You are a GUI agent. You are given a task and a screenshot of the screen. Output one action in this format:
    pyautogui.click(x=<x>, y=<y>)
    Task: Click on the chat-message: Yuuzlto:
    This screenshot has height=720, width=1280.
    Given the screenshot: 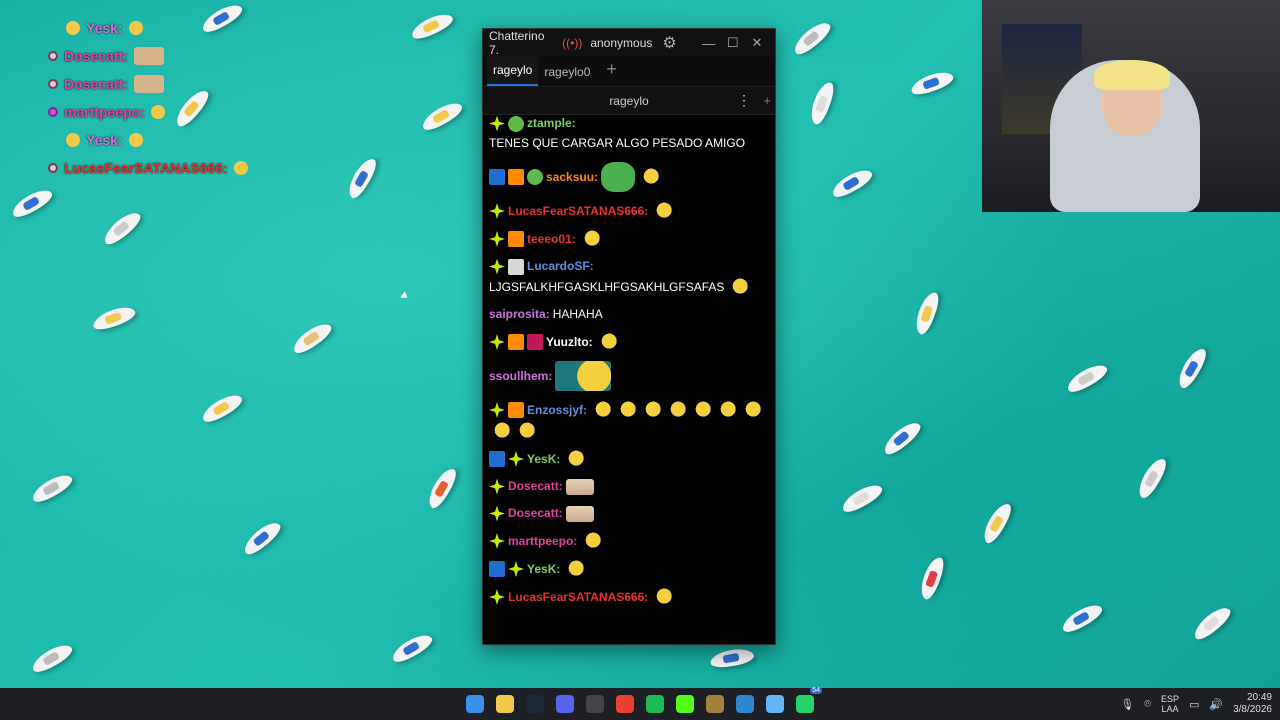 What is the action you would take?
    pyautogui.click(x=628, y=342)
    